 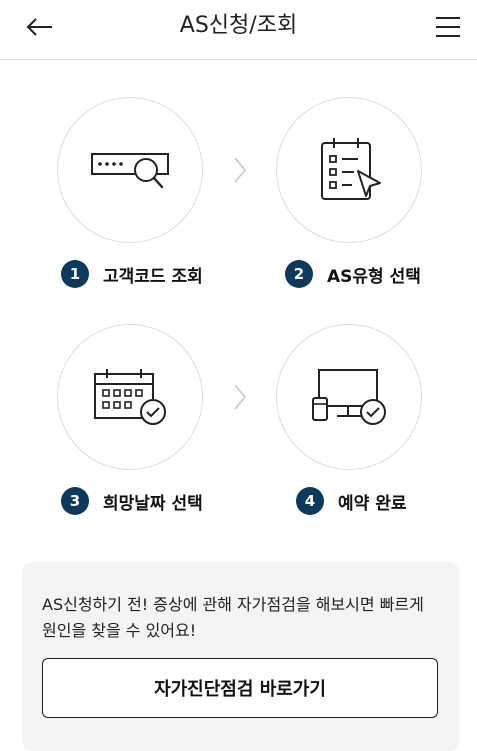 I want to click on menu-button, so click(x=448, y=27).